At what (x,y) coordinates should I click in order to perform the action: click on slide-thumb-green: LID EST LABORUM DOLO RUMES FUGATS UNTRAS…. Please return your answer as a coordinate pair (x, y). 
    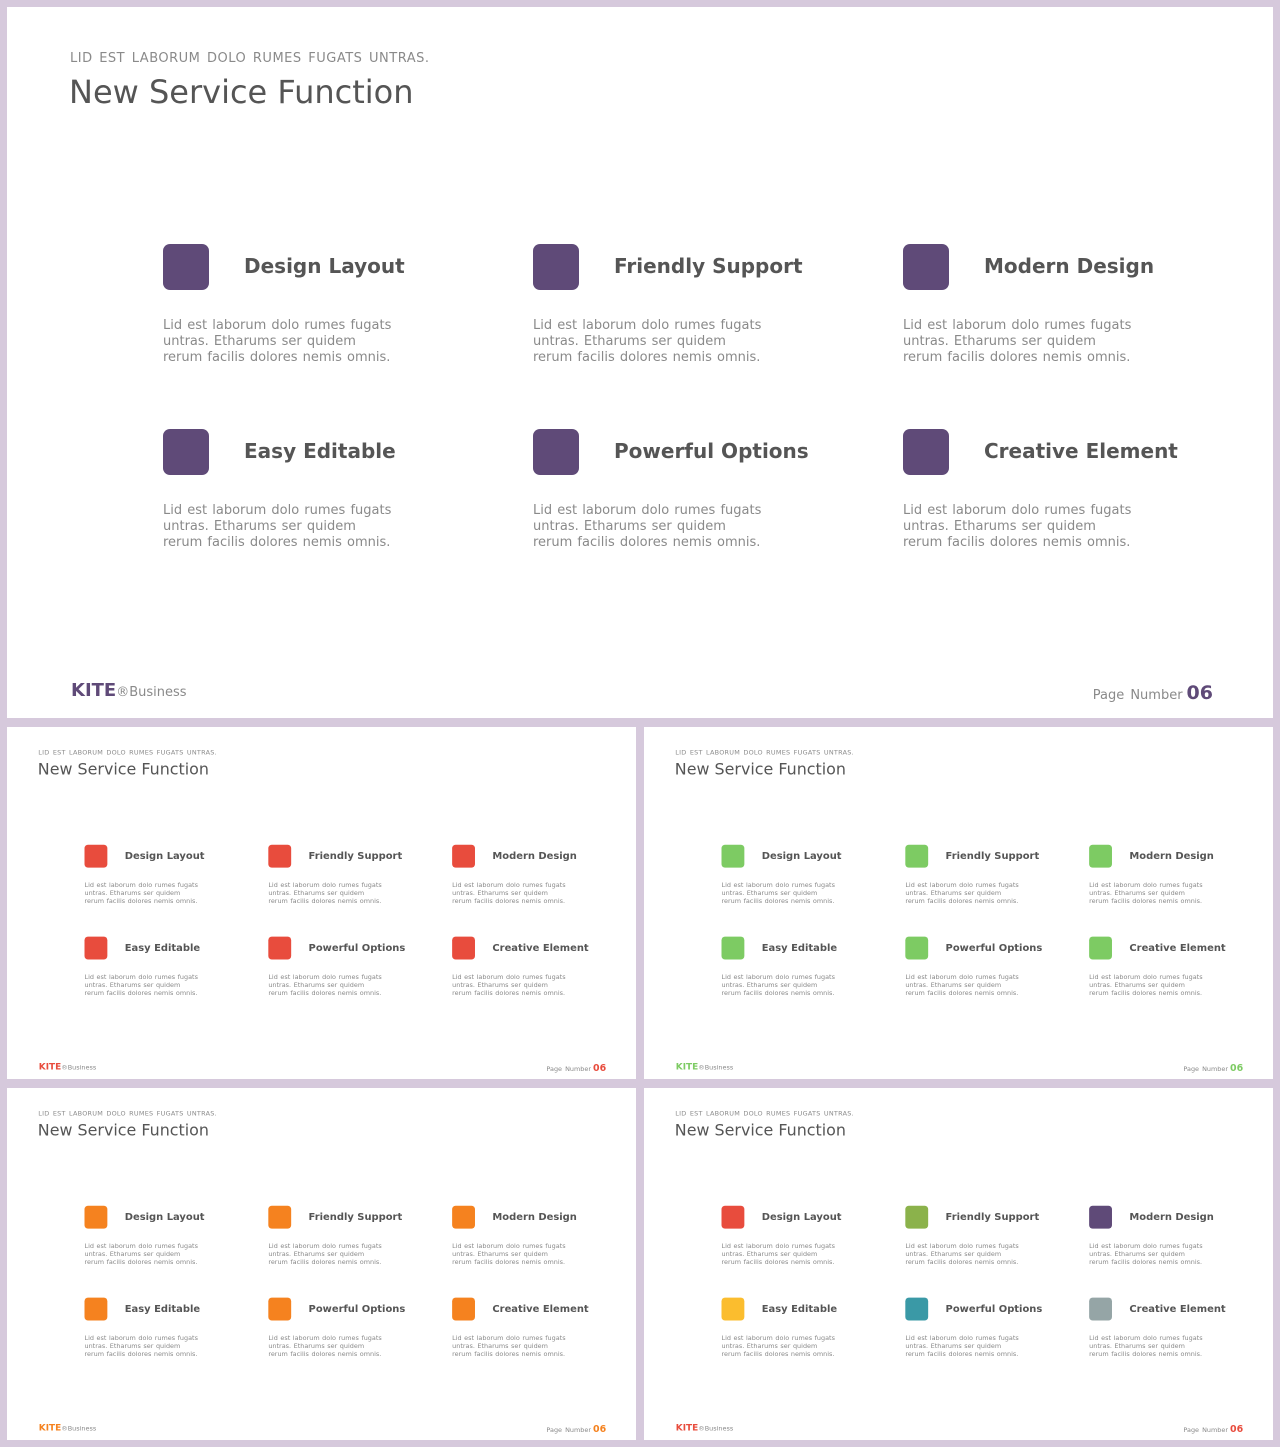
    Looking at the image, I should click on (958, 903).